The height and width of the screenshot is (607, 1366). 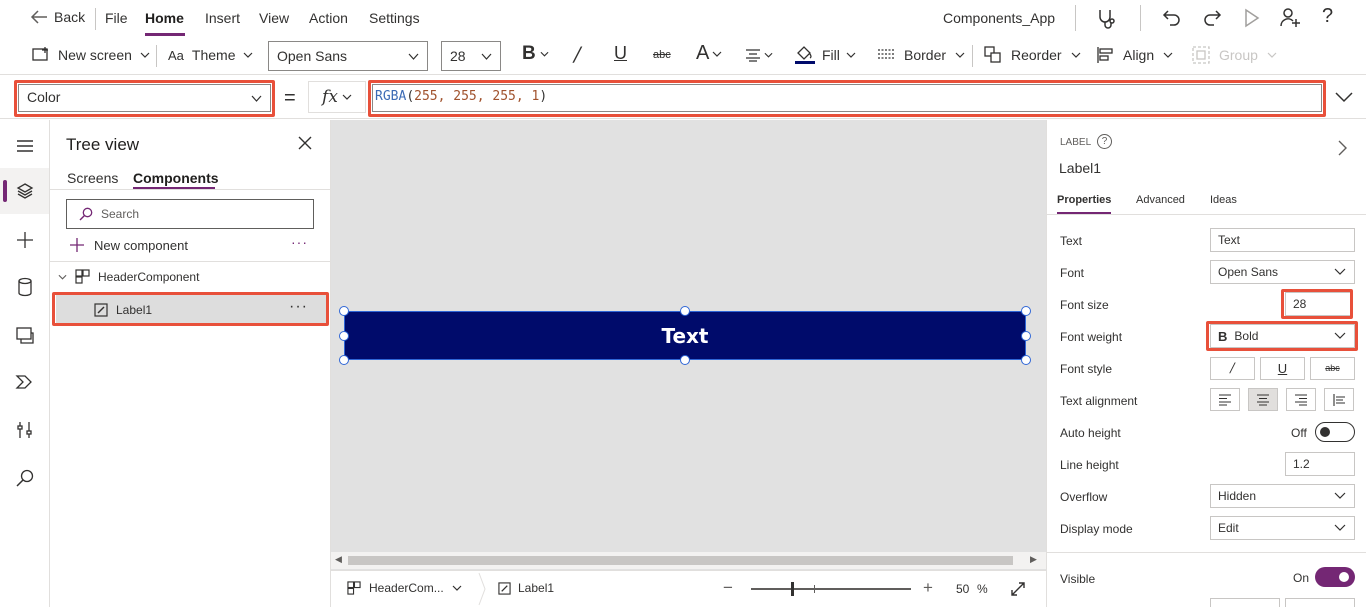 I want to click on bold-button: B, so click(x=535, y=54).